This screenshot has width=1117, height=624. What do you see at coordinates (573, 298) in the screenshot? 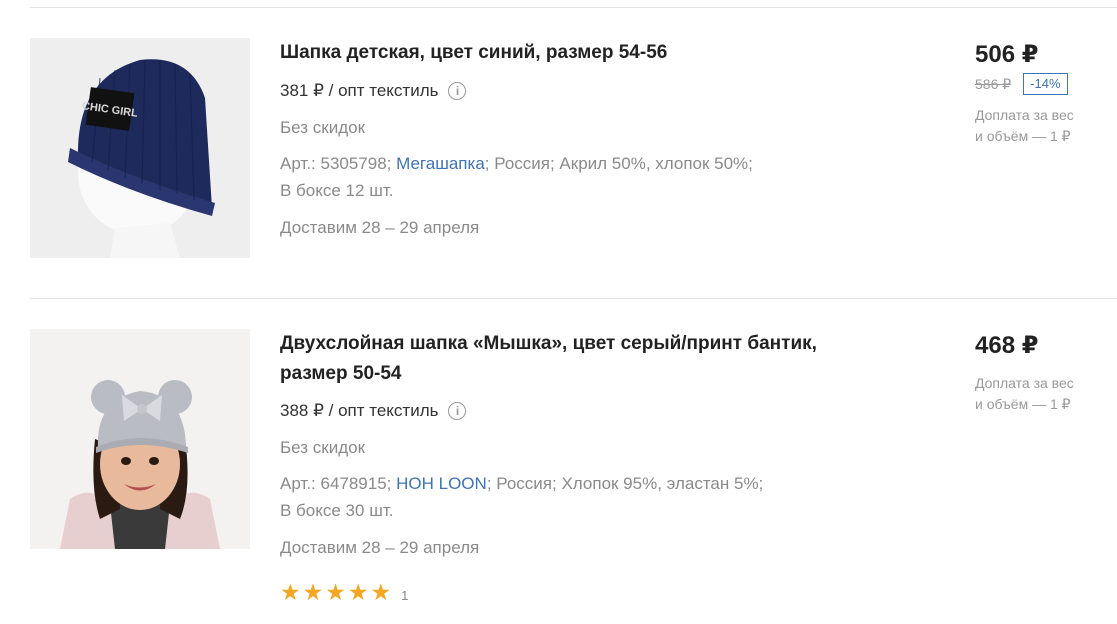
I see `product-divider` at bounding box center [573, 298].